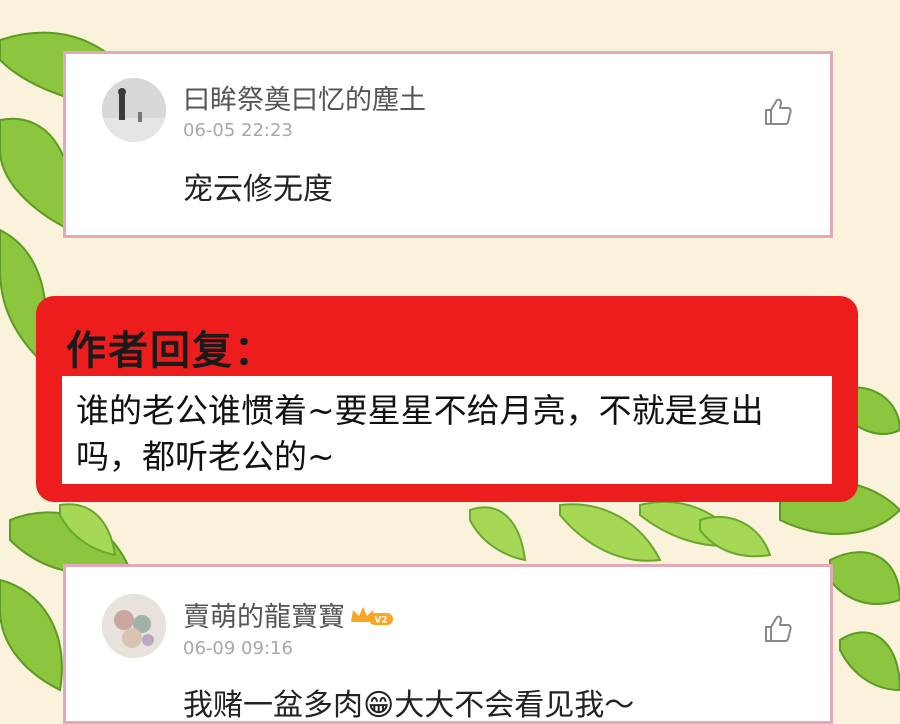  I want to click on username-text: 賣萌的龍寶寶, so click(264, 617).